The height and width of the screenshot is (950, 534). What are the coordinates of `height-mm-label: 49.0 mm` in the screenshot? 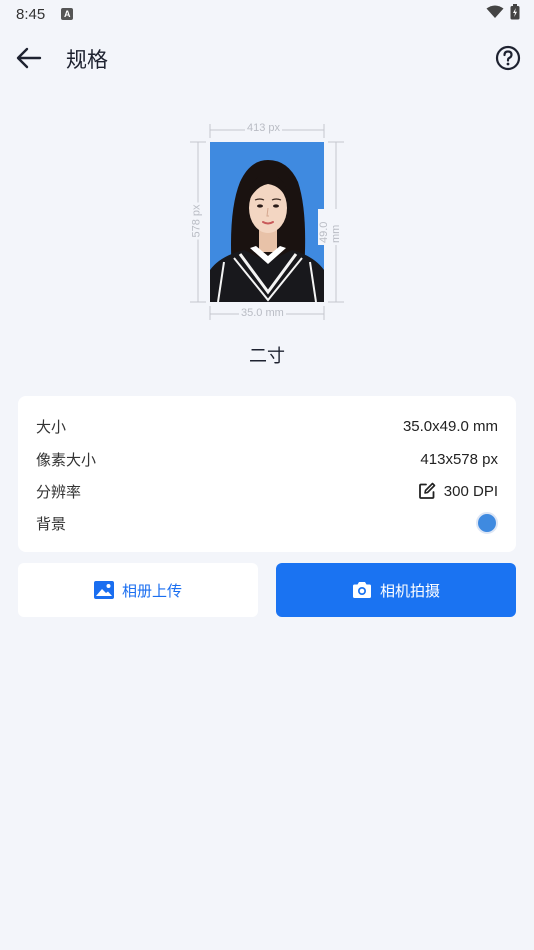 It's located at (330, 227).